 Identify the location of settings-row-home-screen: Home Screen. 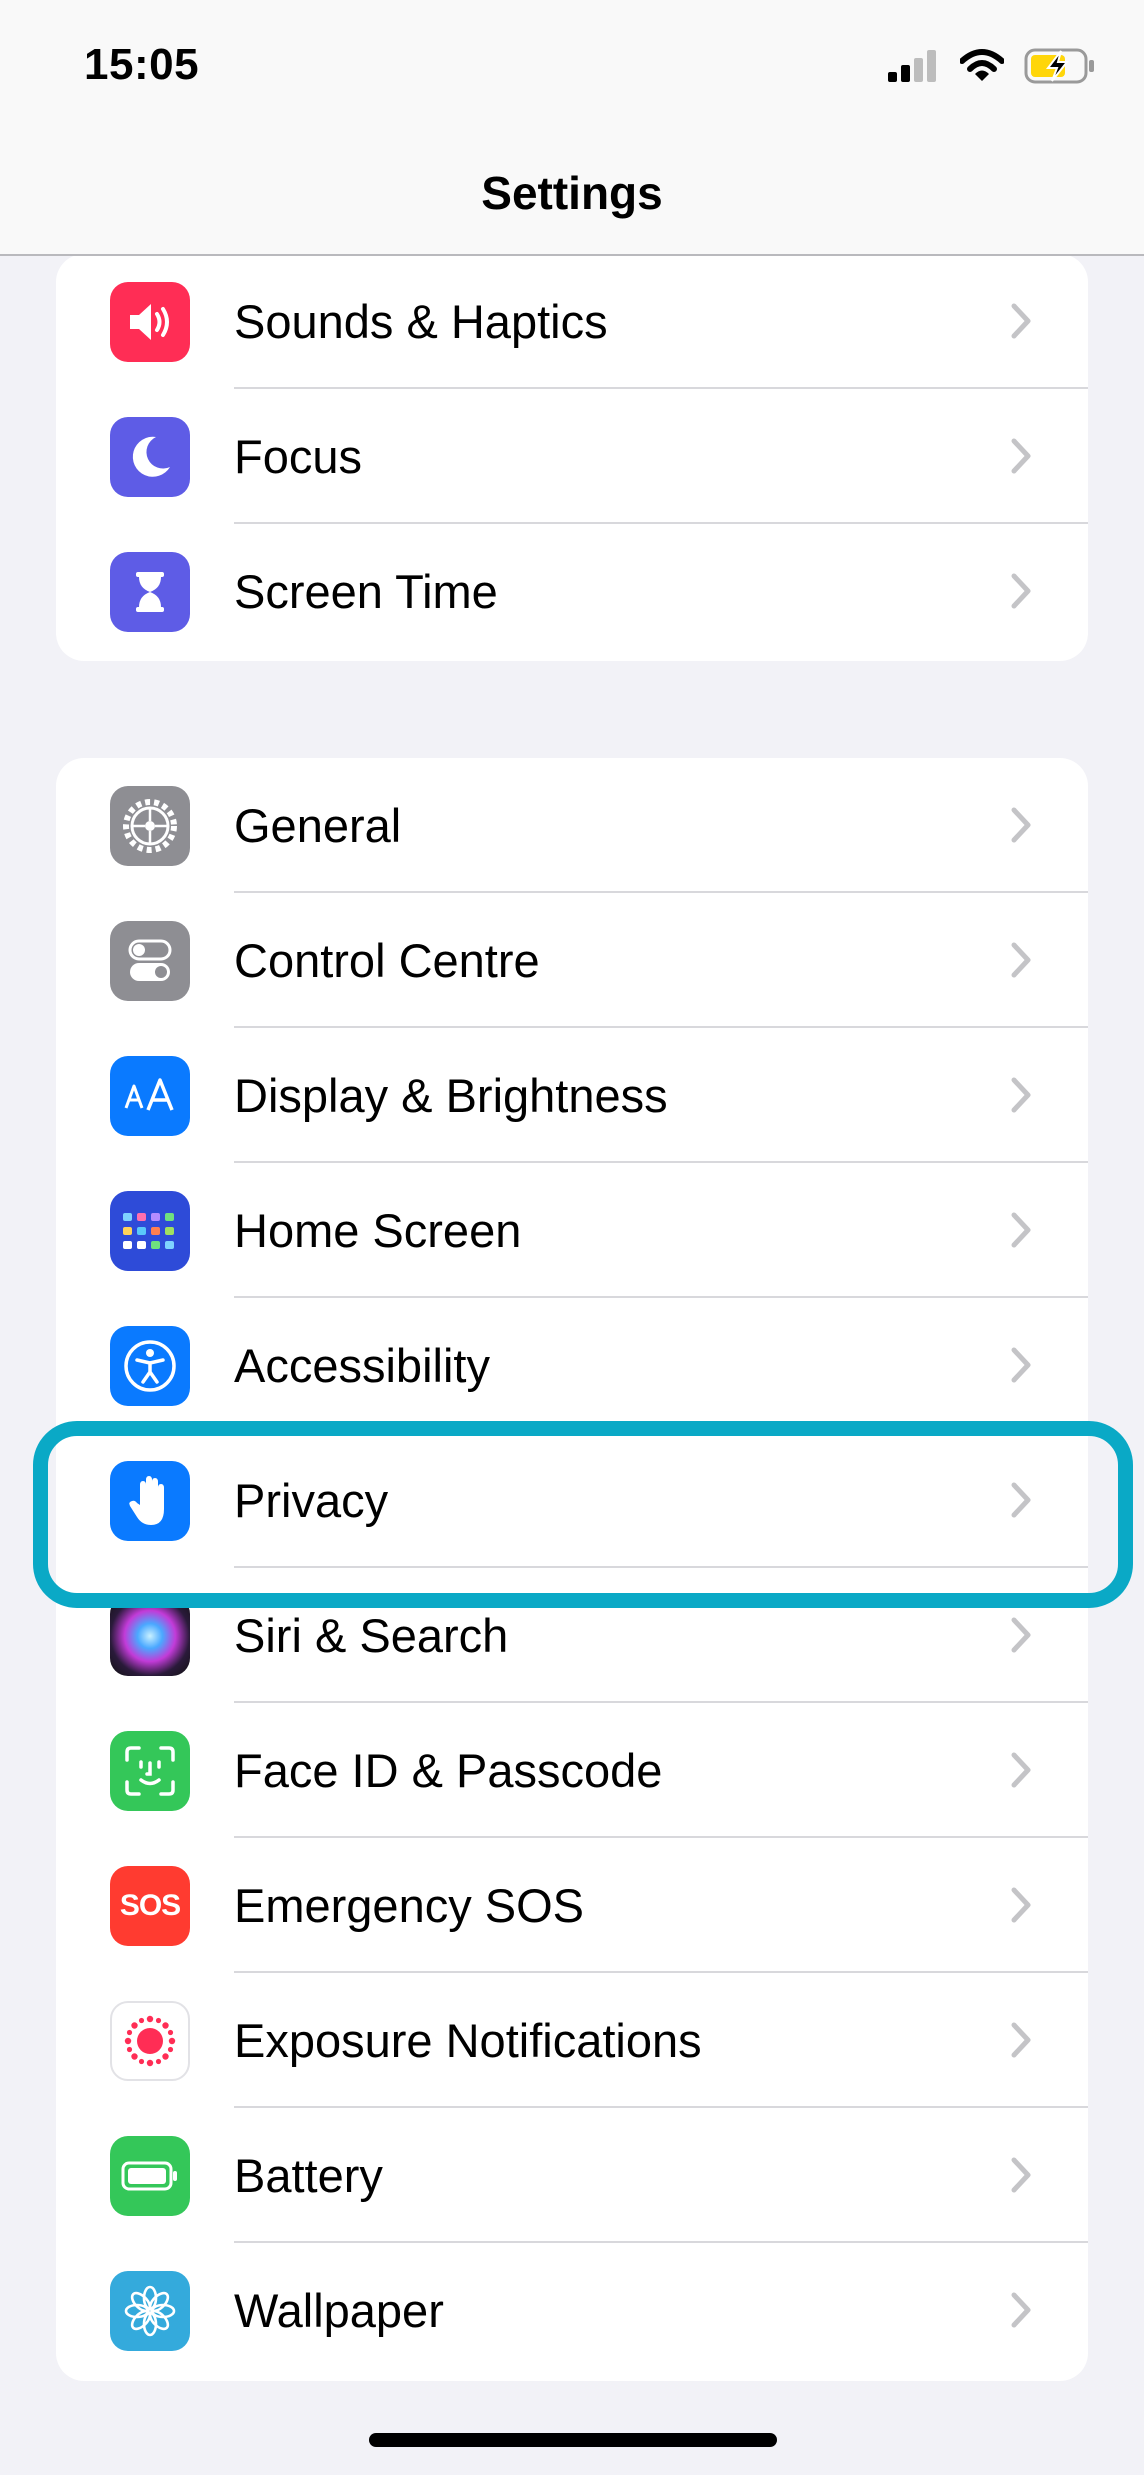
(572, 1230).